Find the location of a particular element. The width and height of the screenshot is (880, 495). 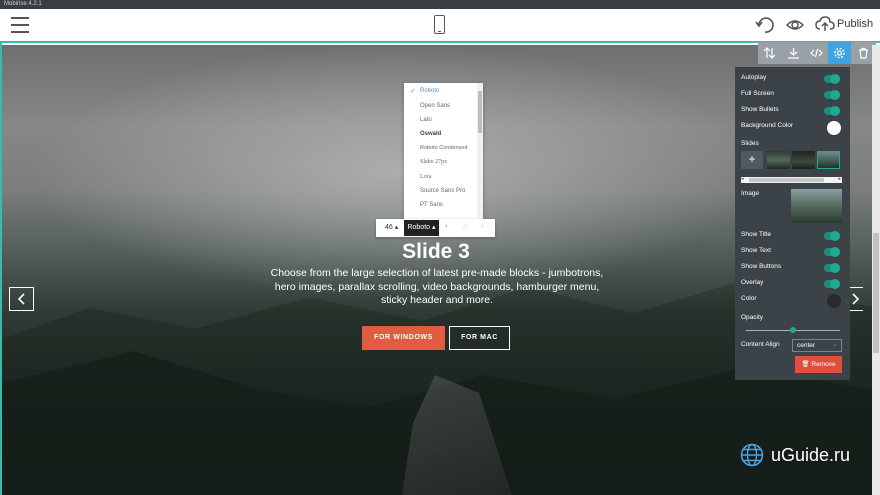

font-option: Lora is located at coordinates (425, 177).